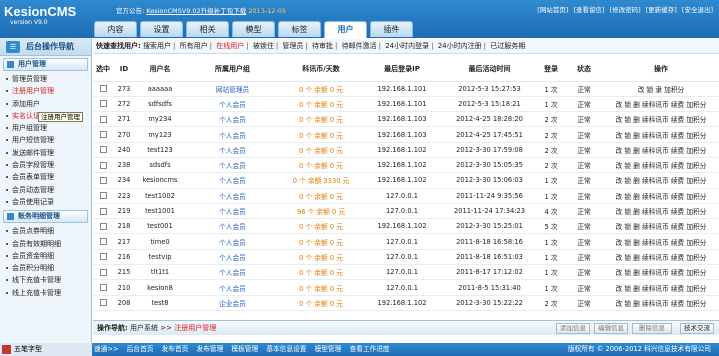  What do you see at coordinates (253, 29) in the screenshot?
I see `tab-models: 模型` at bounding box center [253, 29].